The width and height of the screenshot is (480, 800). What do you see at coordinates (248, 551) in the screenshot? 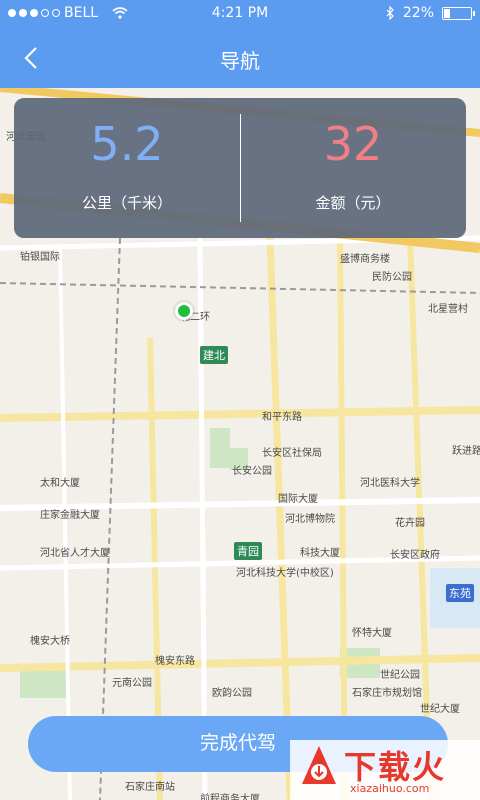
I see `map-road-sign: 青园` at bounding box center [248, 551].